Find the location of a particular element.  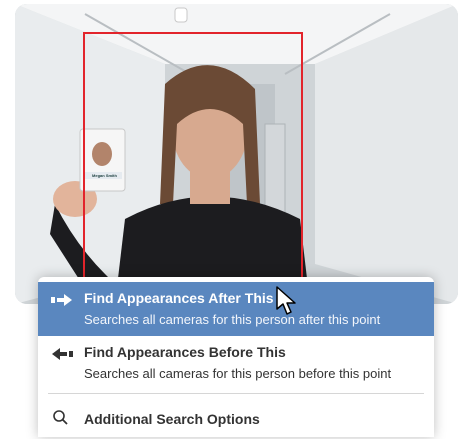

menu-item-additional-search: Additional Search Options is located at coordinates (236, 417).